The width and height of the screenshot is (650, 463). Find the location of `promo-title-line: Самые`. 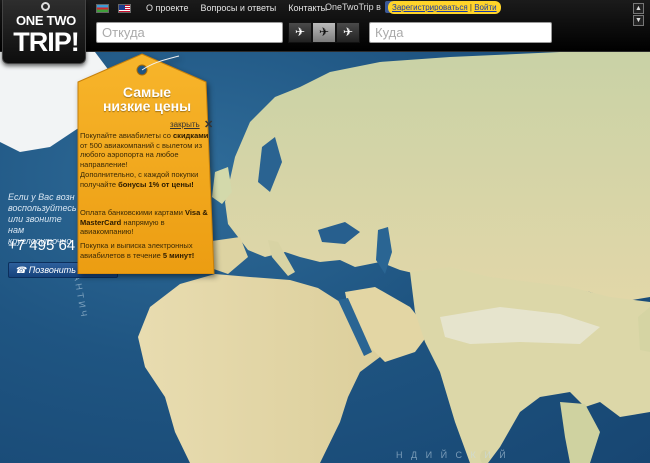

promo-title-line: Самые is located at coordinates (147, 92).